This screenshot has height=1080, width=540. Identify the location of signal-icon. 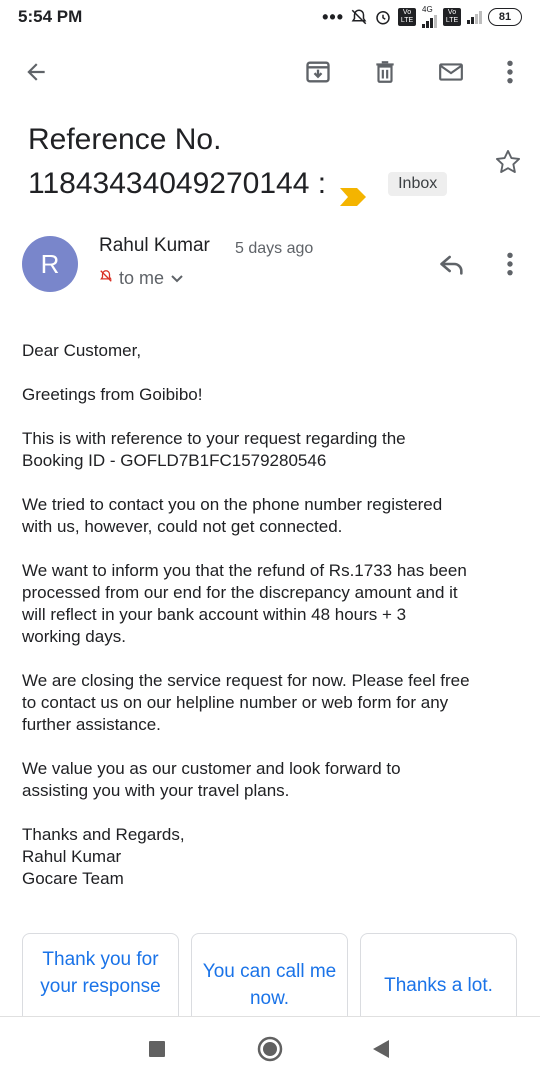
(429, 21).